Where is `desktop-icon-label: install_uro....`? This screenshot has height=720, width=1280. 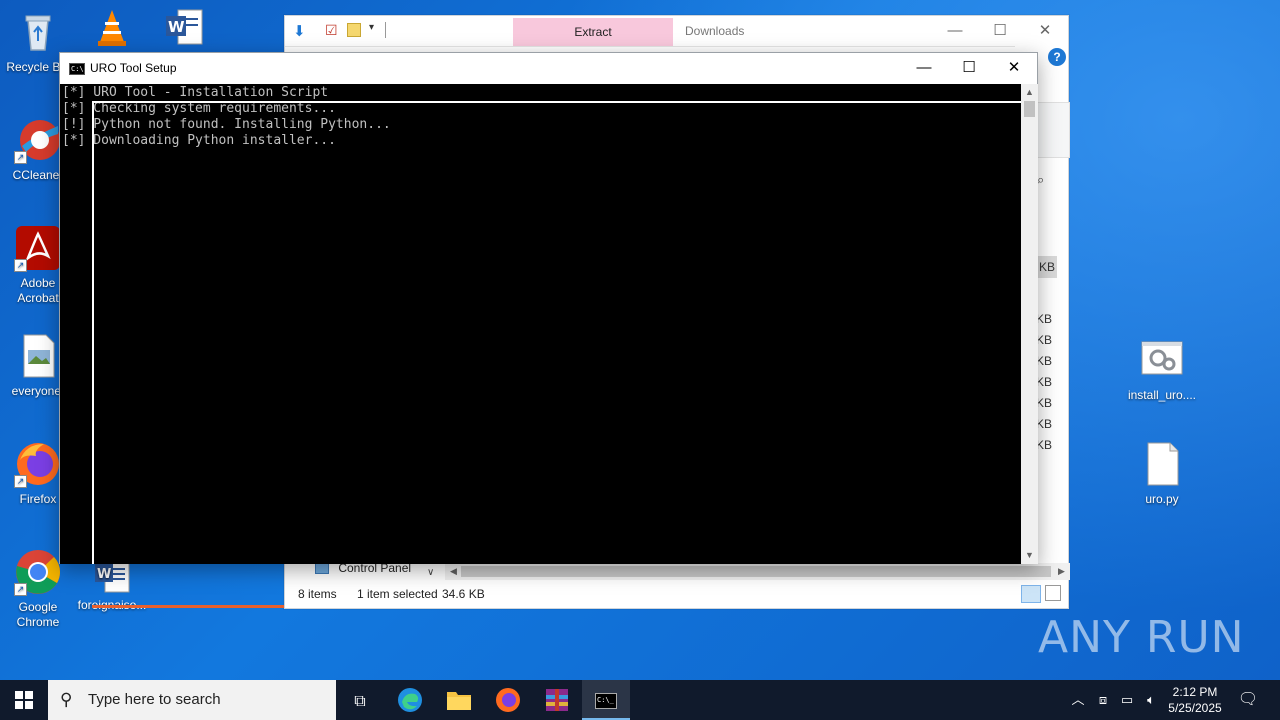
desktop-icon-label: install_uro.... is located at coordinates (1162, 395).